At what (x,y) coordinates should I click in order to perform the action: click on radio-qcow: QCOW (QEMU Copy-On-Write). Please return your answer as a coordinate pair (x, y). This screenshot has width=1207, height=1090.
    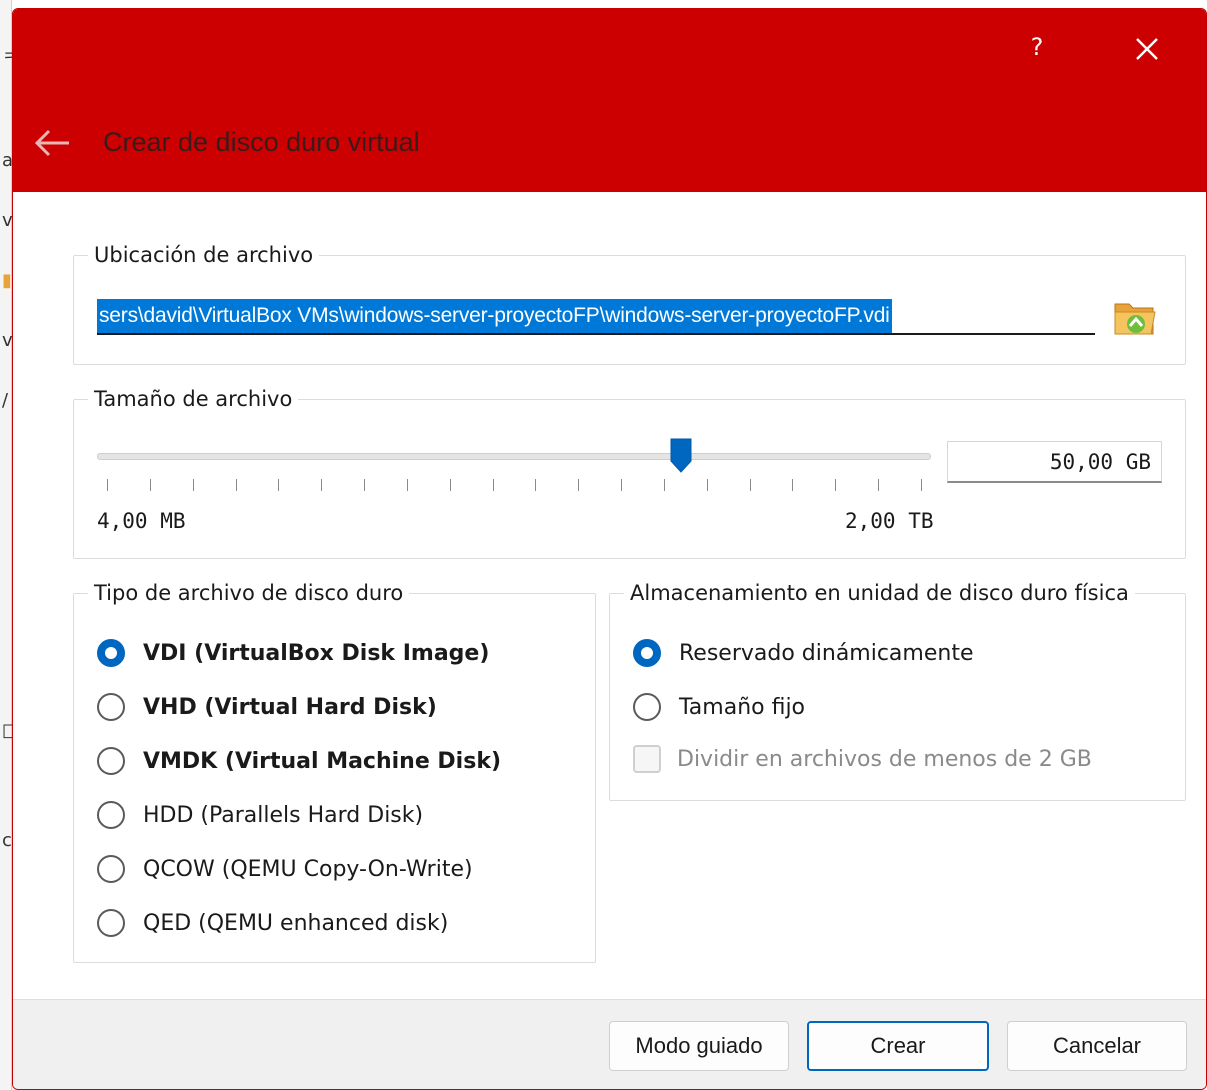
    Looking at the image, I should click on (285, 869).